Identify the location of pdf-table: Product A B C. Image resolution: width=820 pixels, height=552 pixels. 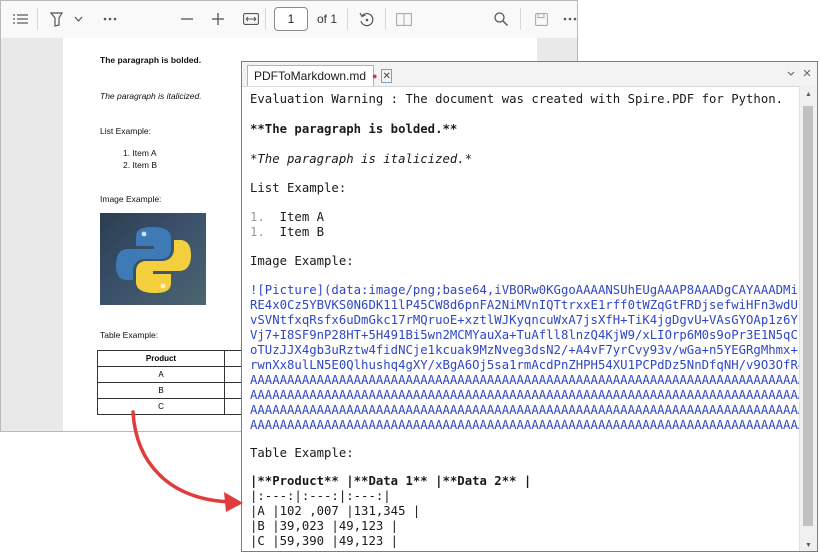
(176, 382).